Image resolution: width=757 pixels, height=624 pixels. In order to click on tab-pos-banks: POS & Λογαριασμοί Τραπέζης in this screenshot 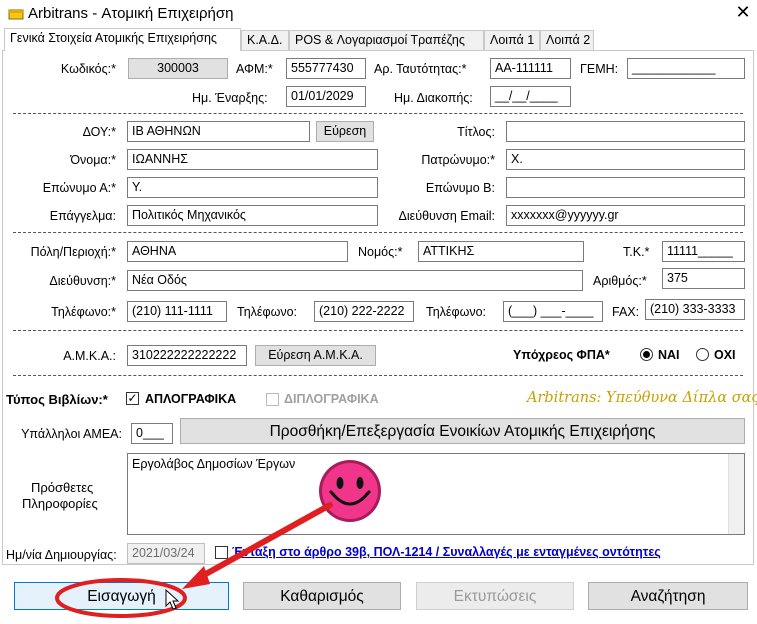, I will do `click(386, 40)`.